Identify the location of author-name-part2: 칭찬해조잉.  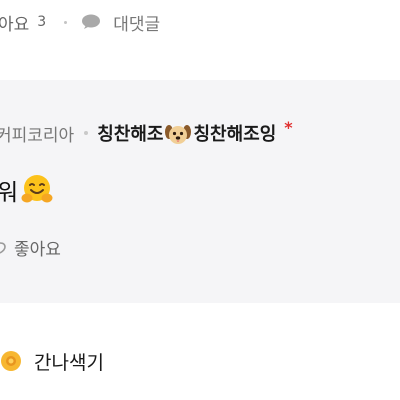
(235, 134).